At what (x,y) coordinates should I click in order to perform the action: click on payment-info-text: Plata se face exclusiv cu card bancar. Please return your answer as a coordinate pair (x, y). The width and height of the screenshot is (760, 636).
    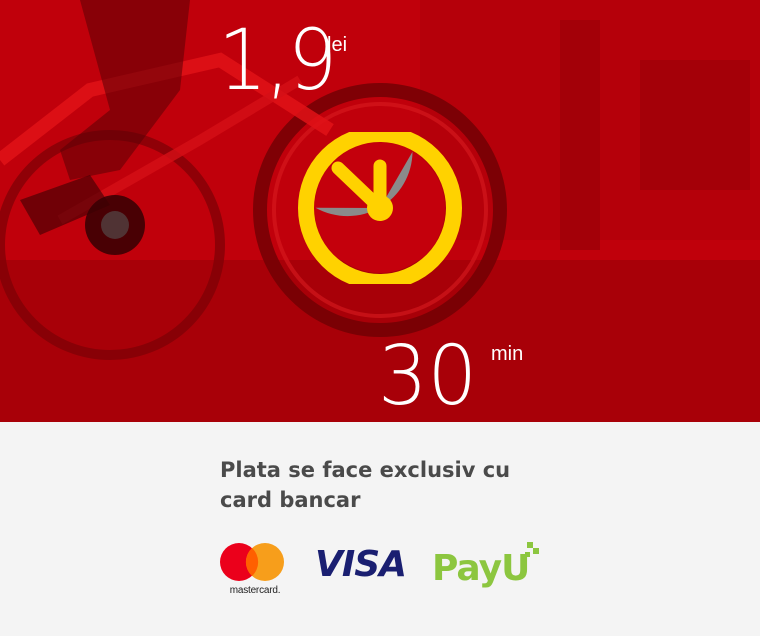
    Looking at the image, I should click on (390, 485).